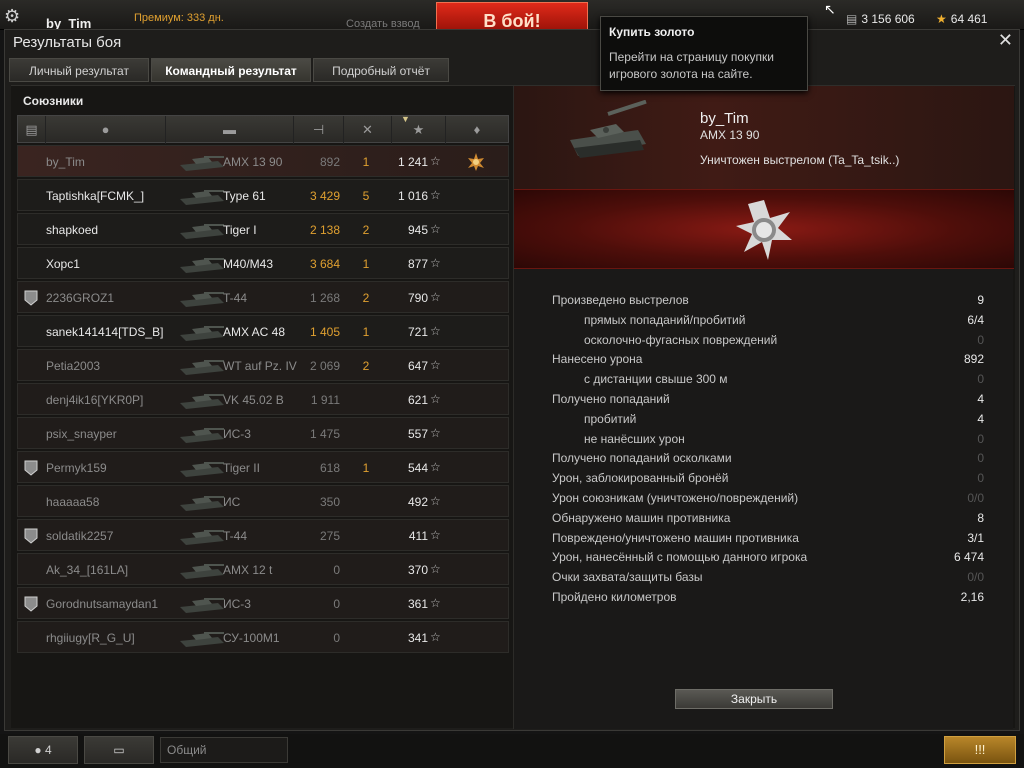 The height and width of the screenshot is (768, 1024). Describe the element at coordinates (94, 400) in the screenshot. I see `player-name: denj4ik16[YKR0P]` at that location.